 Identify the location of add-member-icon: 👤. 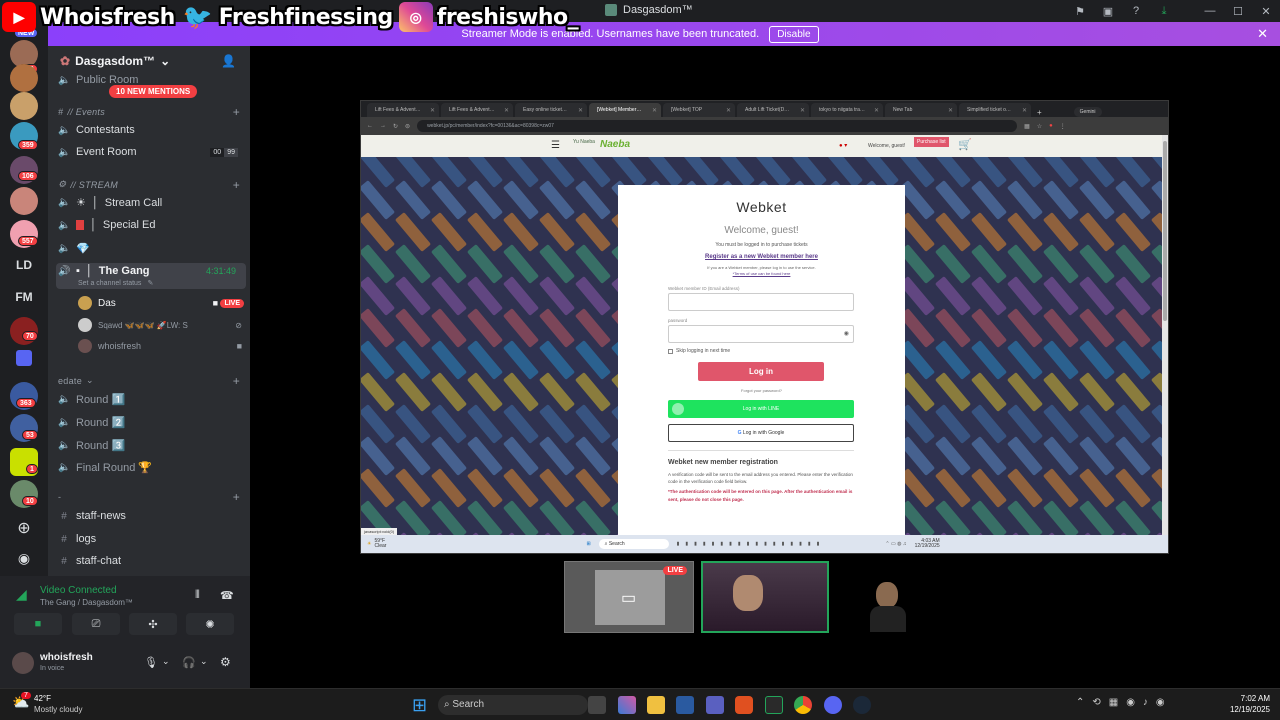
(228, 61).